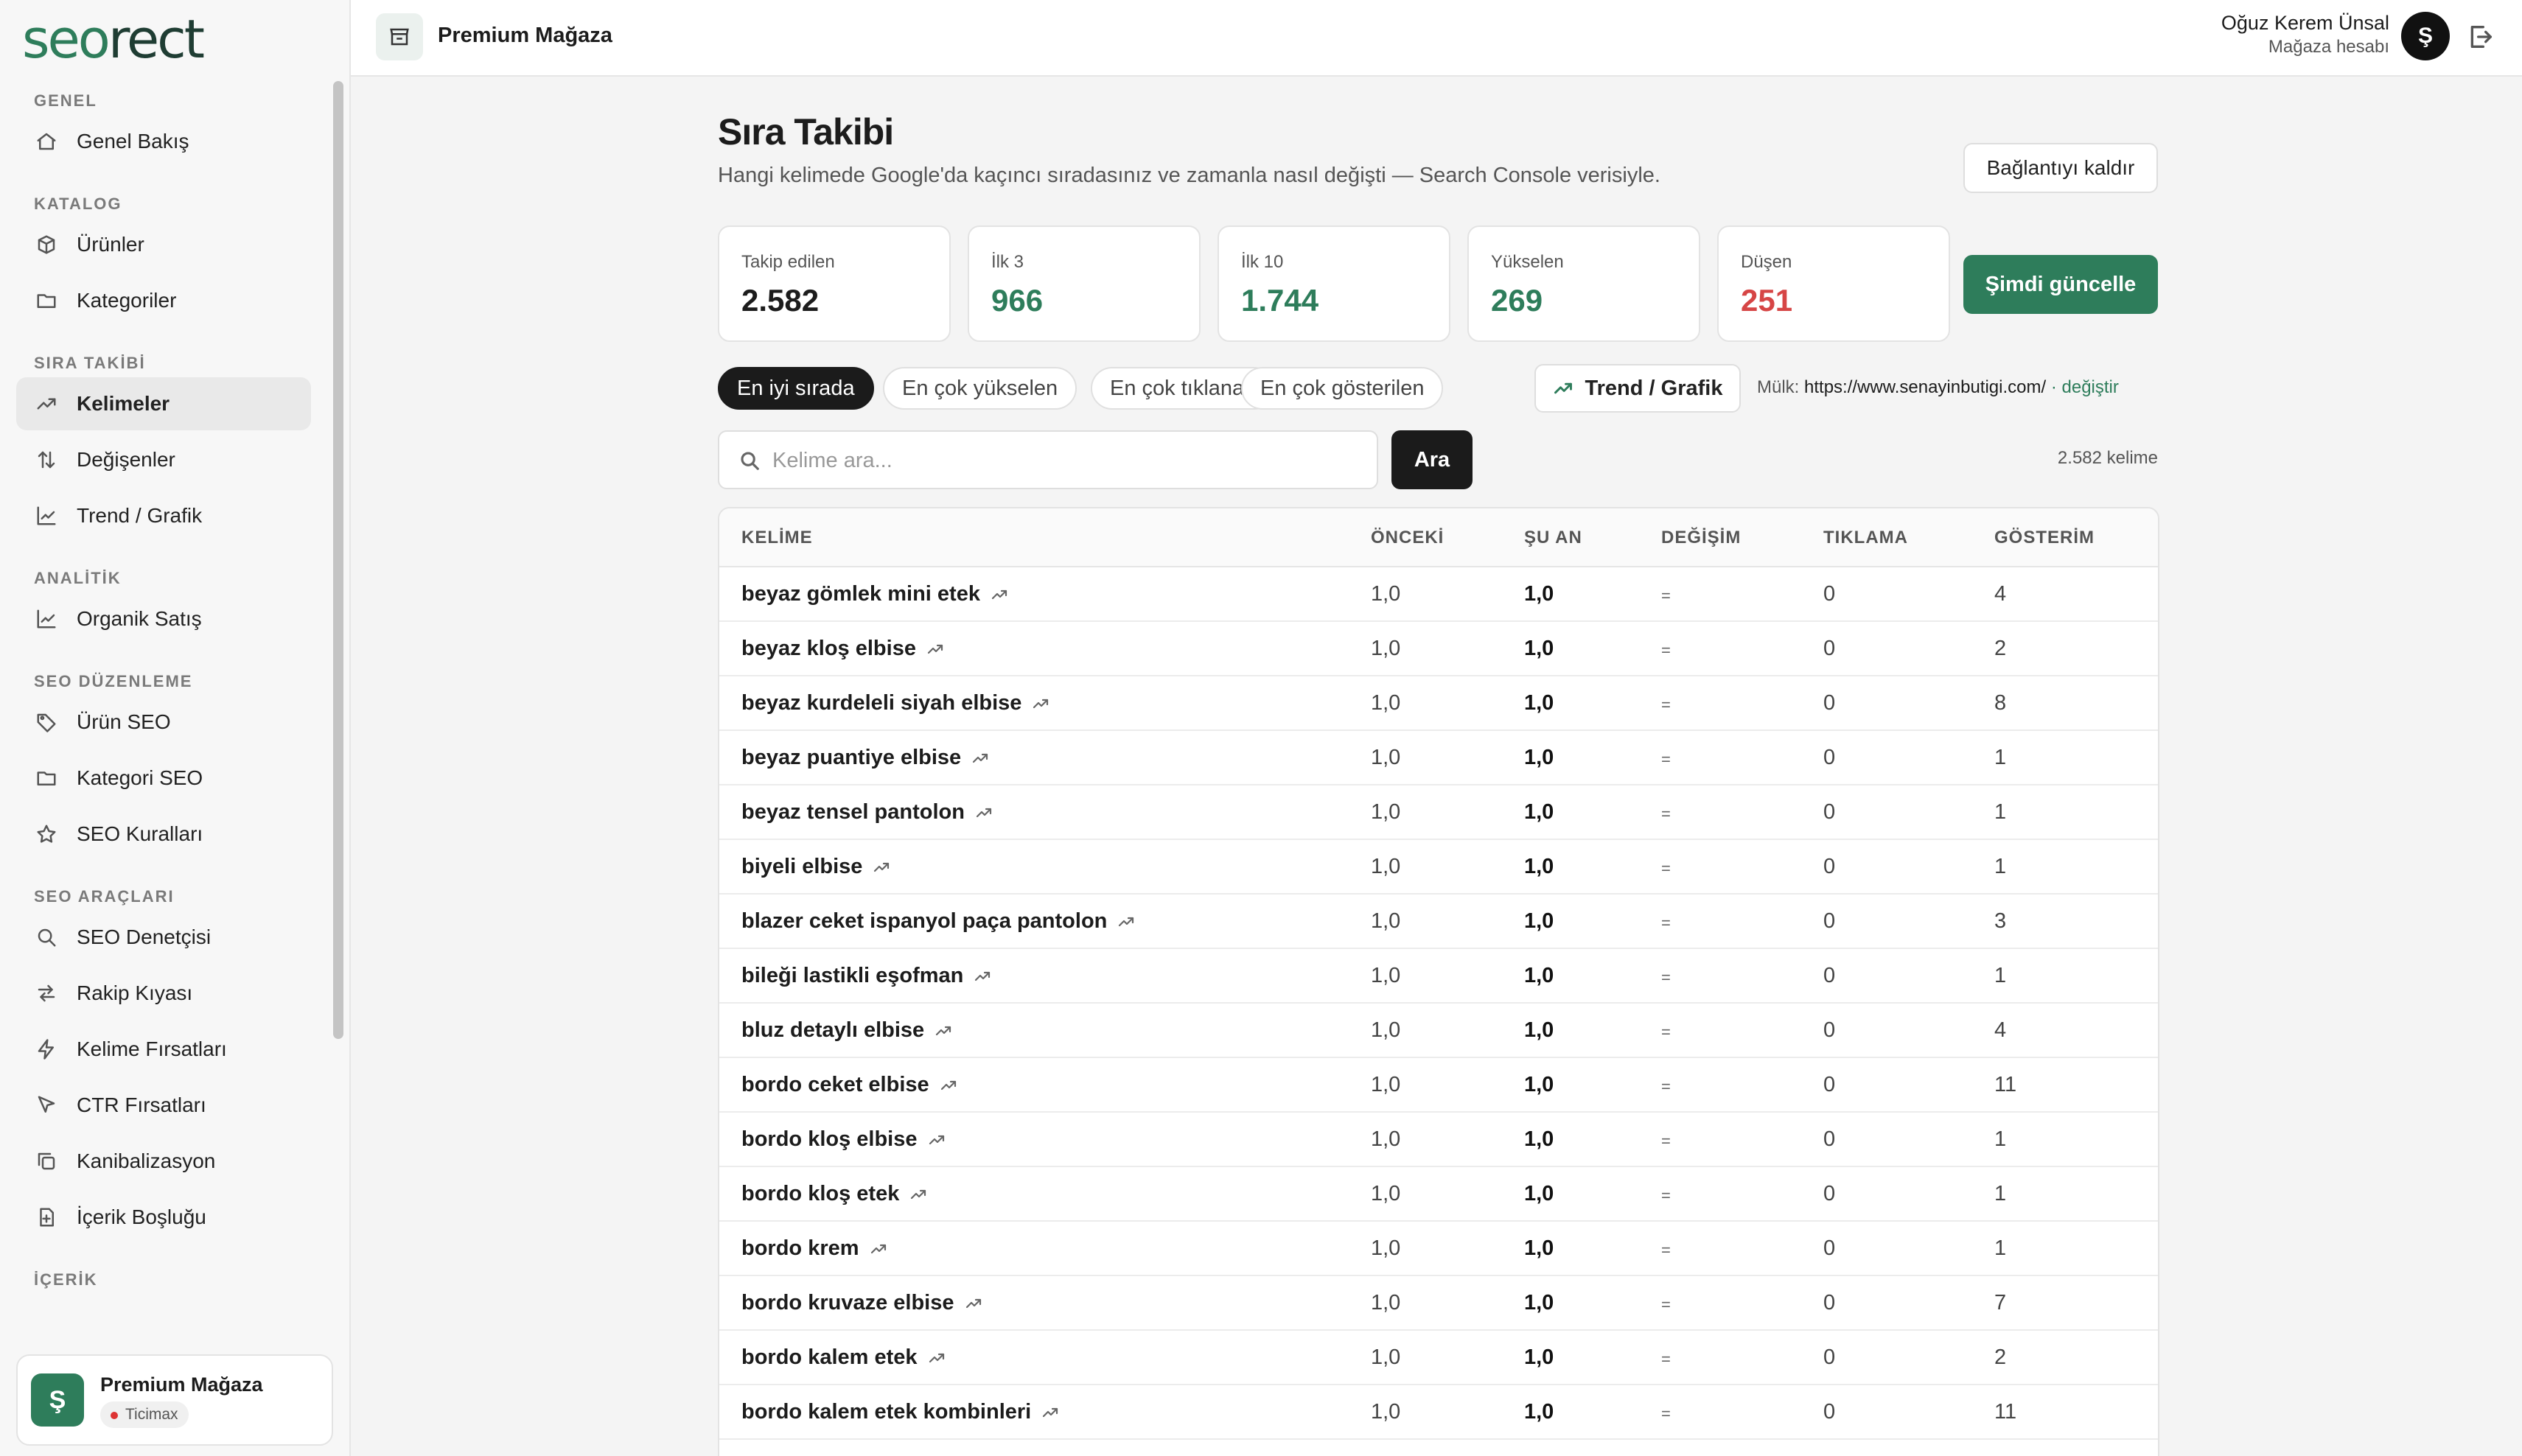 Image resolution: width=2522 pixels, height=1456 pixels. I want to click on table-row: bordo kloş elbise 1,0 1,0 = 0 1, so click(1438, 1140).